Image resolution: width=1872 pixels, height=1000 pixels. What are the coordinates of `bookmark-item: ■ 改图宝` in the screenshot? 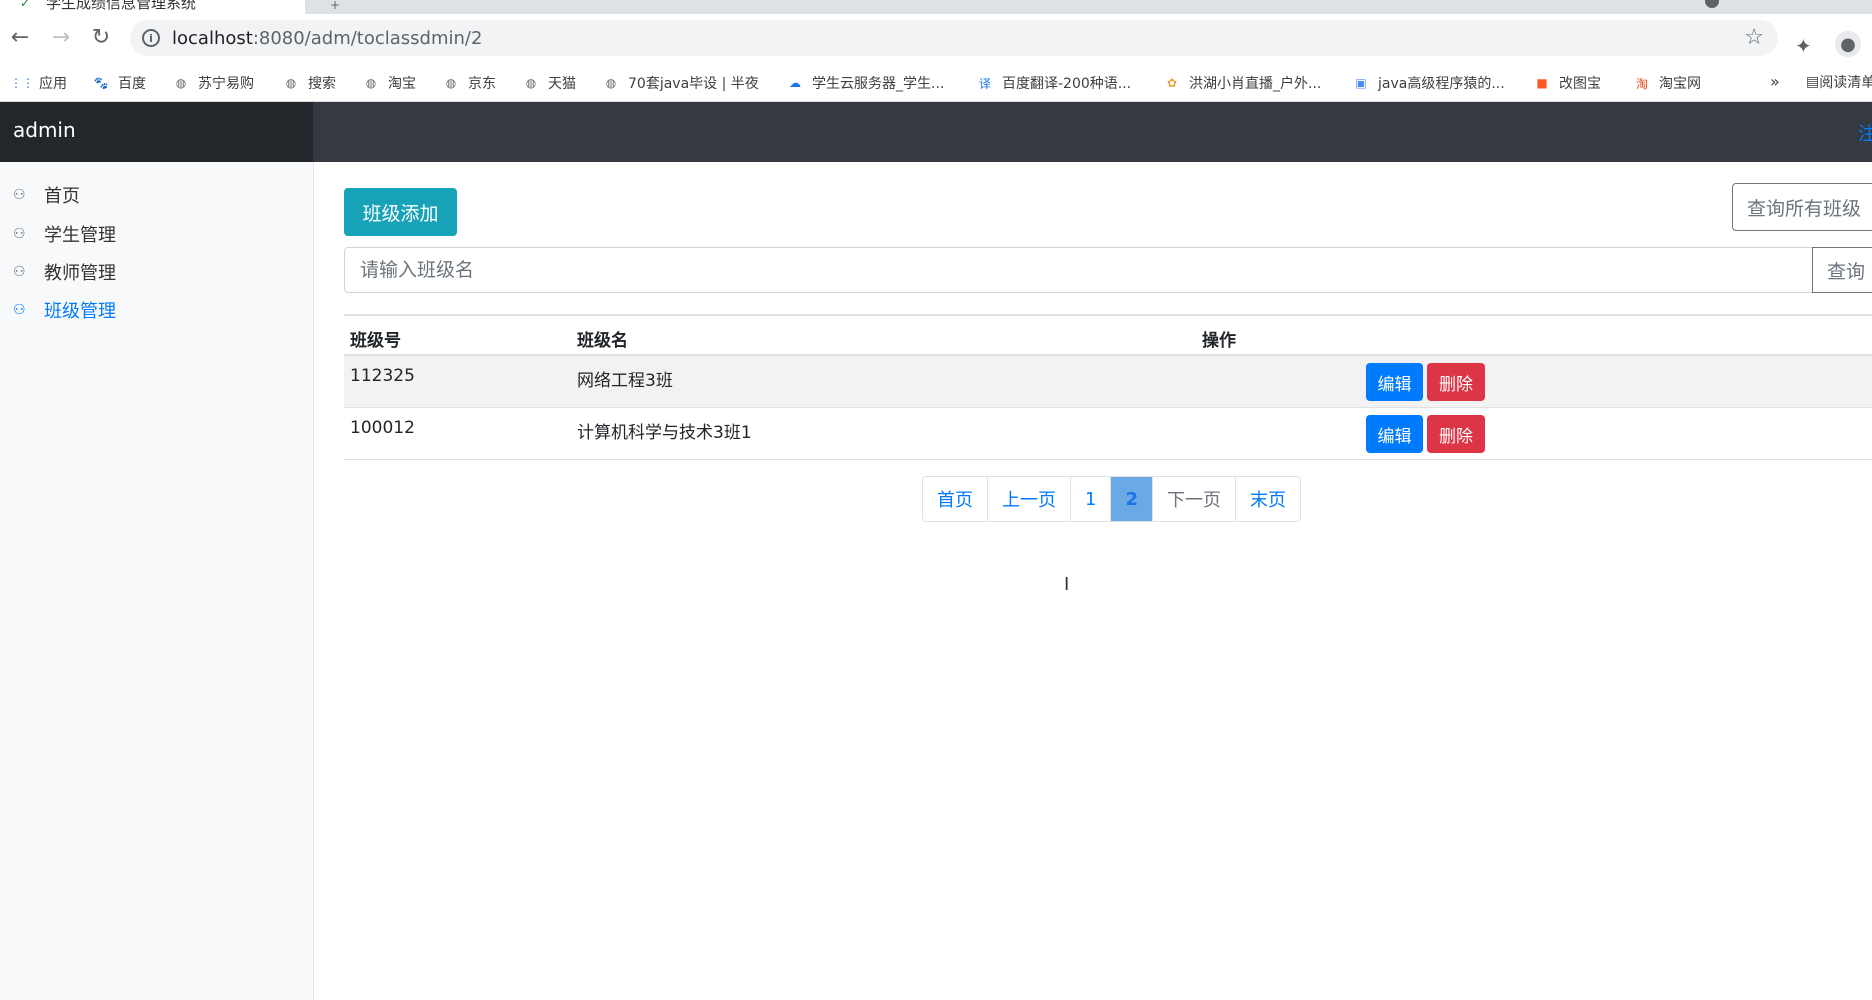 It's located at (1567, 83).